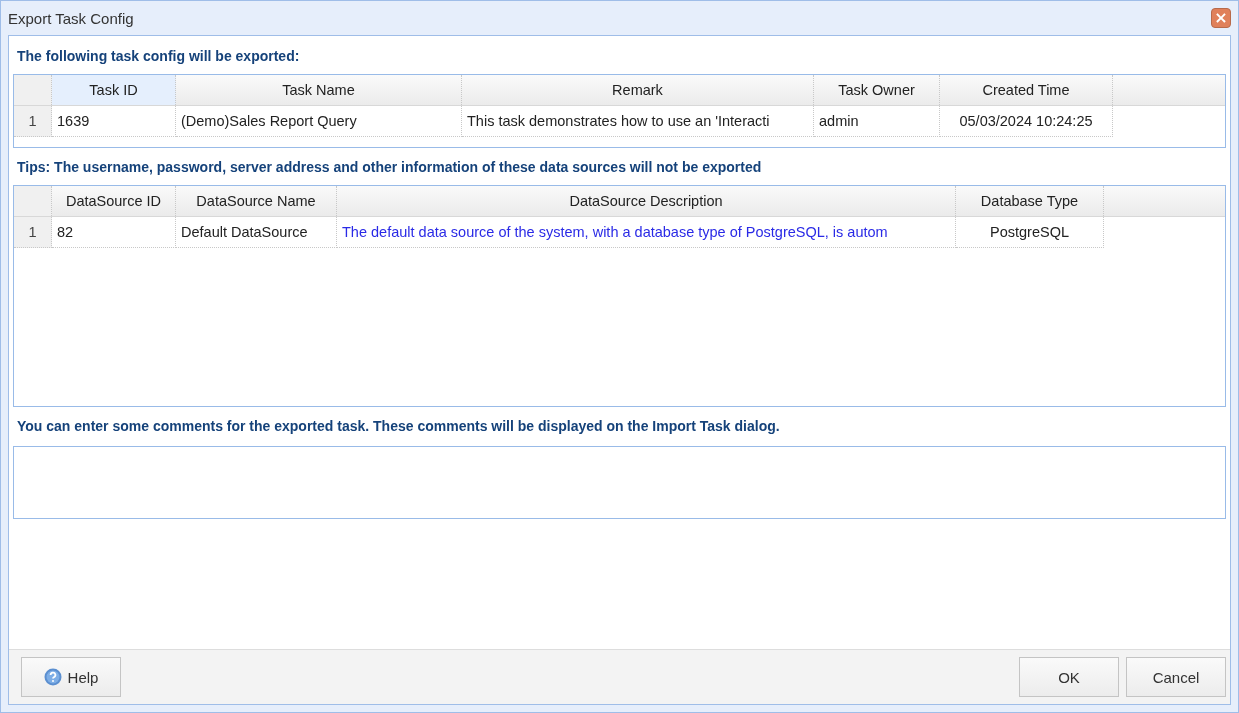  Describe the element at coordinates (1069, 677) in the screenshot. I see `ok-button: OK` at that location.